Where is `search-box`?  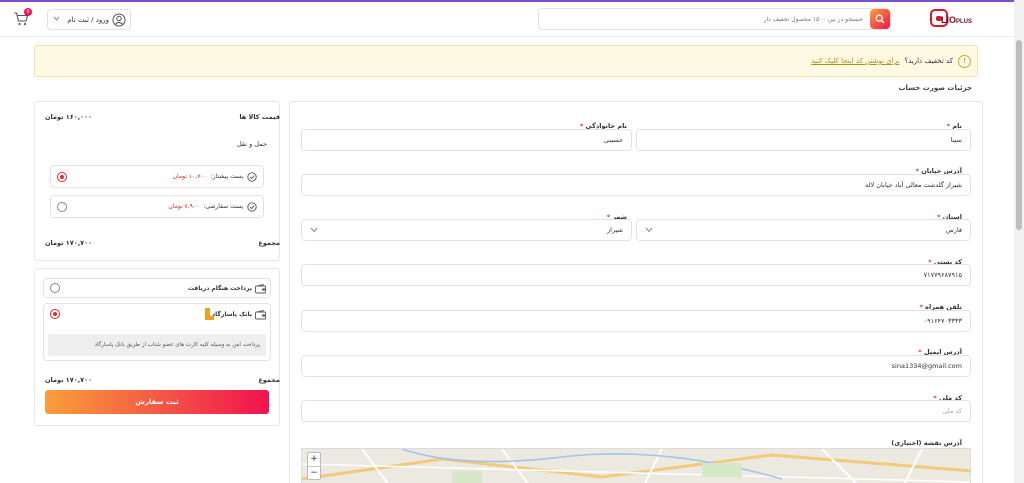 search-box is located at coordinates (714, 19).